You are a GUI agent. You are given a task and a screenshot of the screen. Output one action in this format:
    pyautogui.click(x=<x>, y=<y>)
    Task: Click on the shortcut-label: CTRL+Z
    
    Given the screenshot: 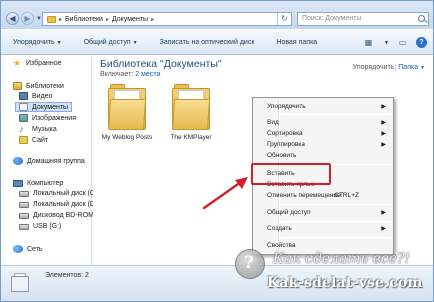 What is the action you would take?
    pyautogui.click(x=346, y=195)
    